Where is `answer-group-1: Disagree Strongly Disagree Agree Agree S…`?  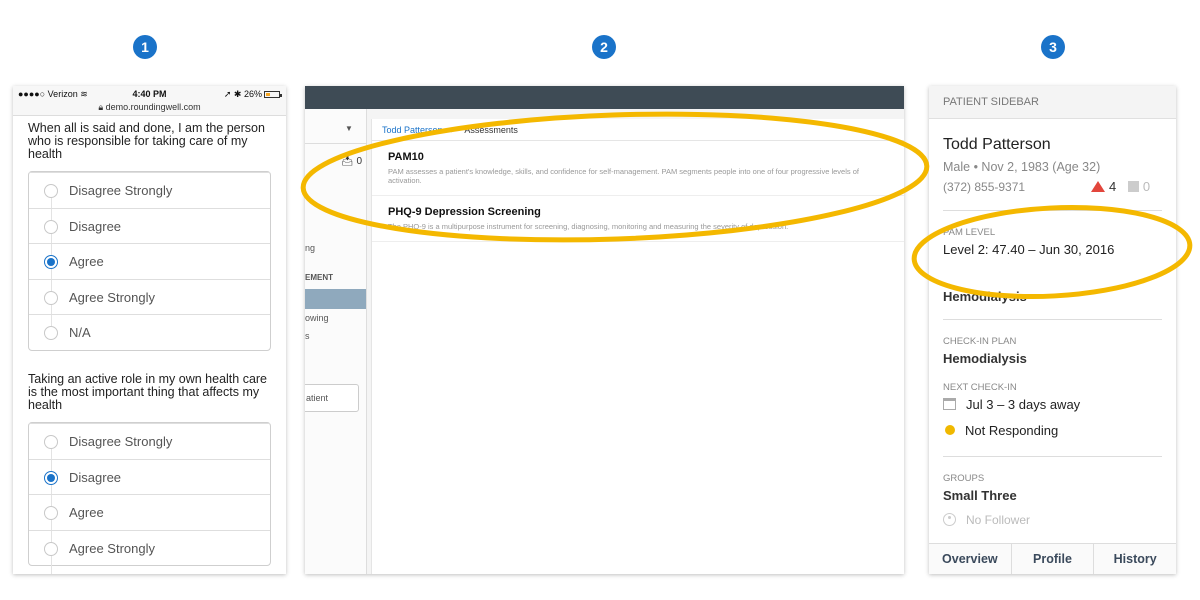 answer-group-1: Disagree Strongly Disagree Agree Agree S… is located at coordinates (149, 261).